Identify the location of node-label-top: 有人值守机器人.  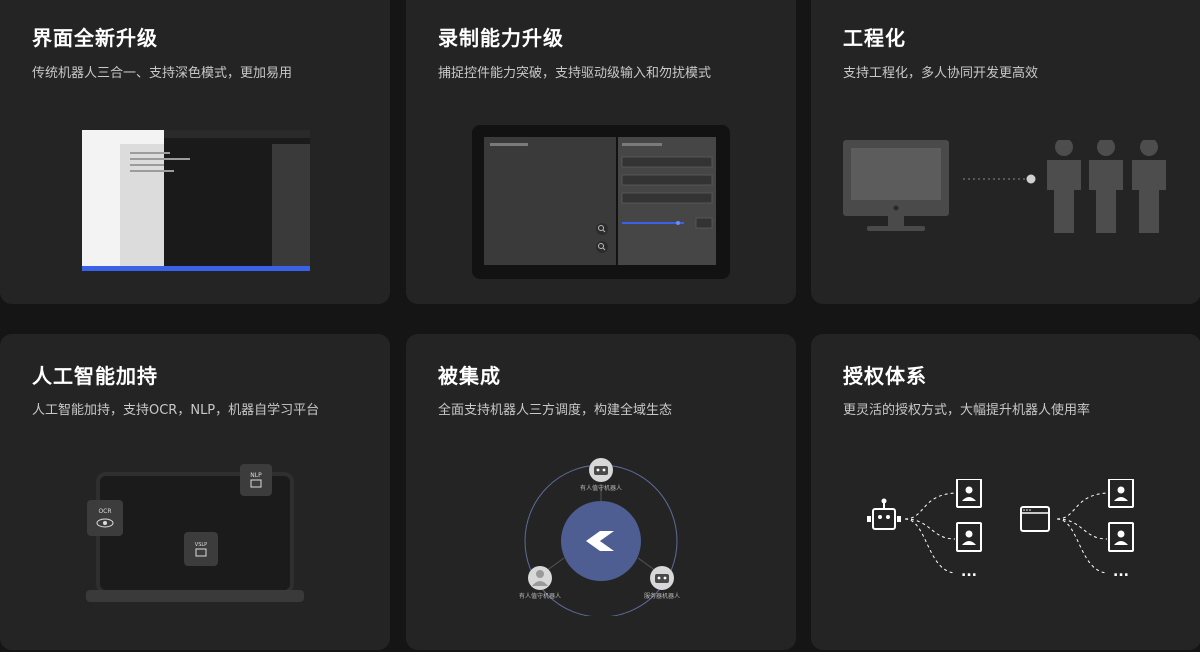
(601, 488).